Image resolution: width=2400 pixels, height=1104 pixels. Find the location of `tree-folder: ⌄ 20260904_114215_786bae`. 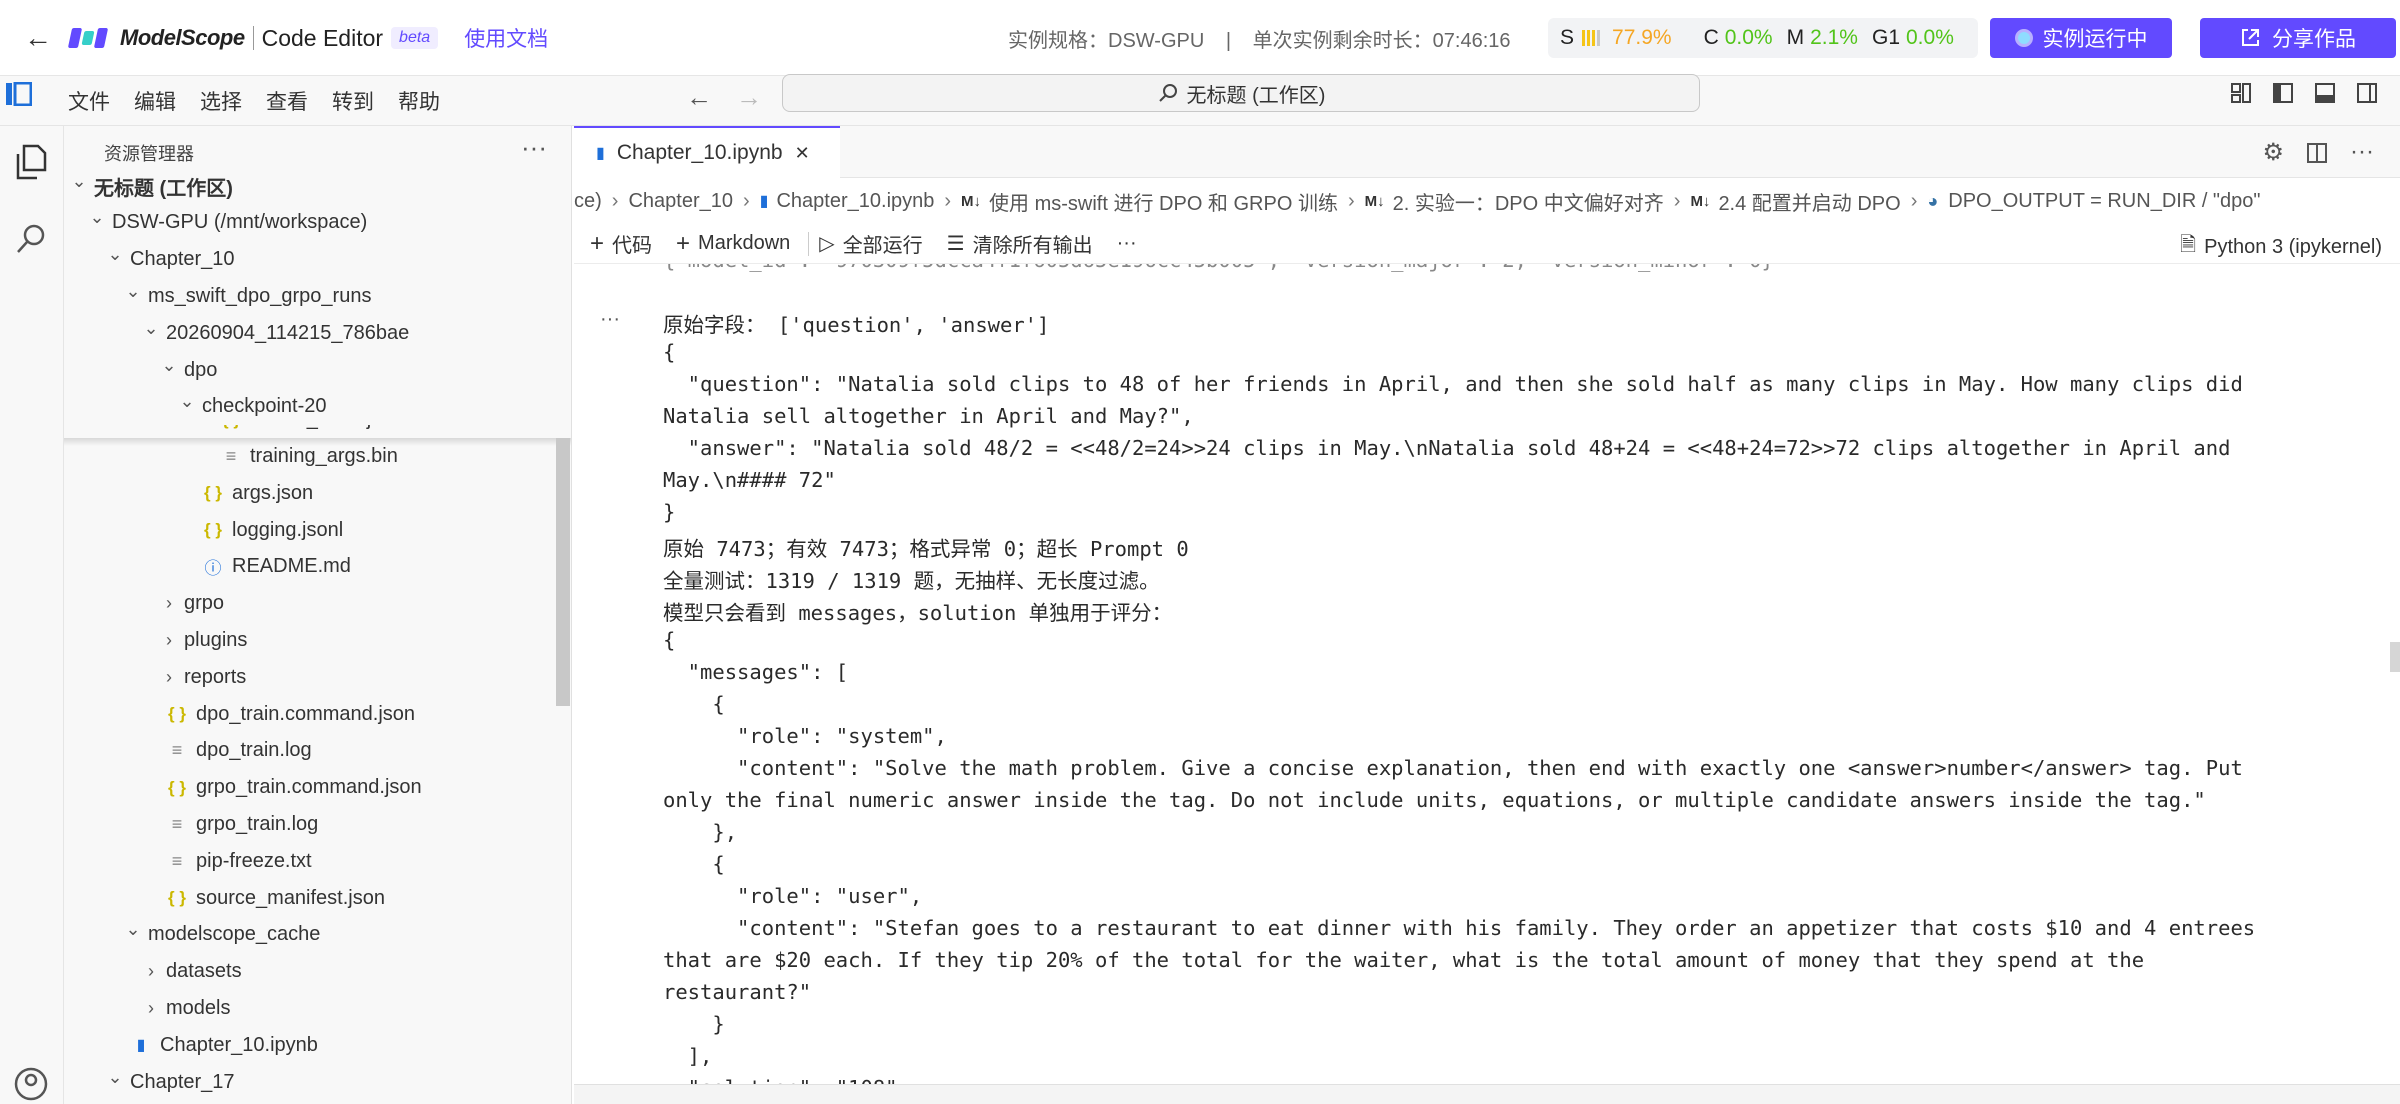

tree-folder: ⌄ 20260904_114215_786bae is located at coordinates (309, 333).